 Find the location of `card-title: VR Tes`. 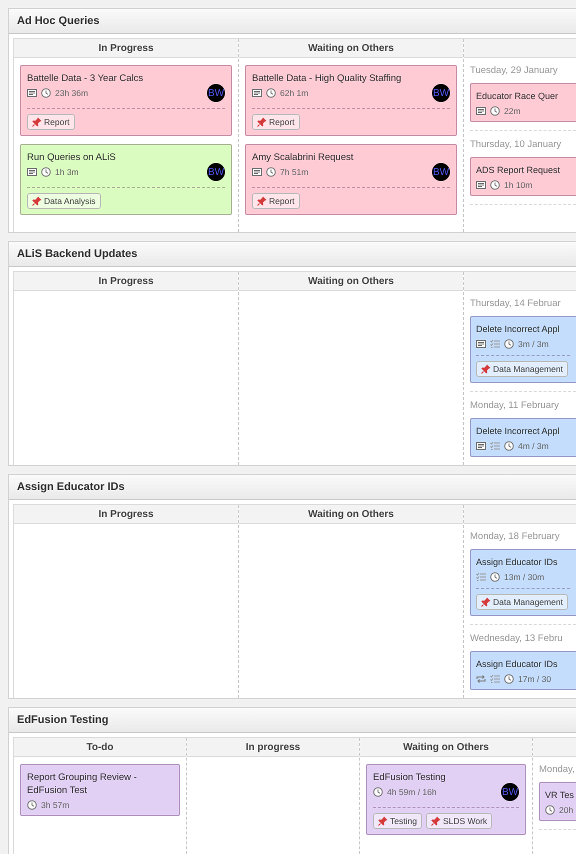

card-title: VR Tes is located at coordinates (559, 795).